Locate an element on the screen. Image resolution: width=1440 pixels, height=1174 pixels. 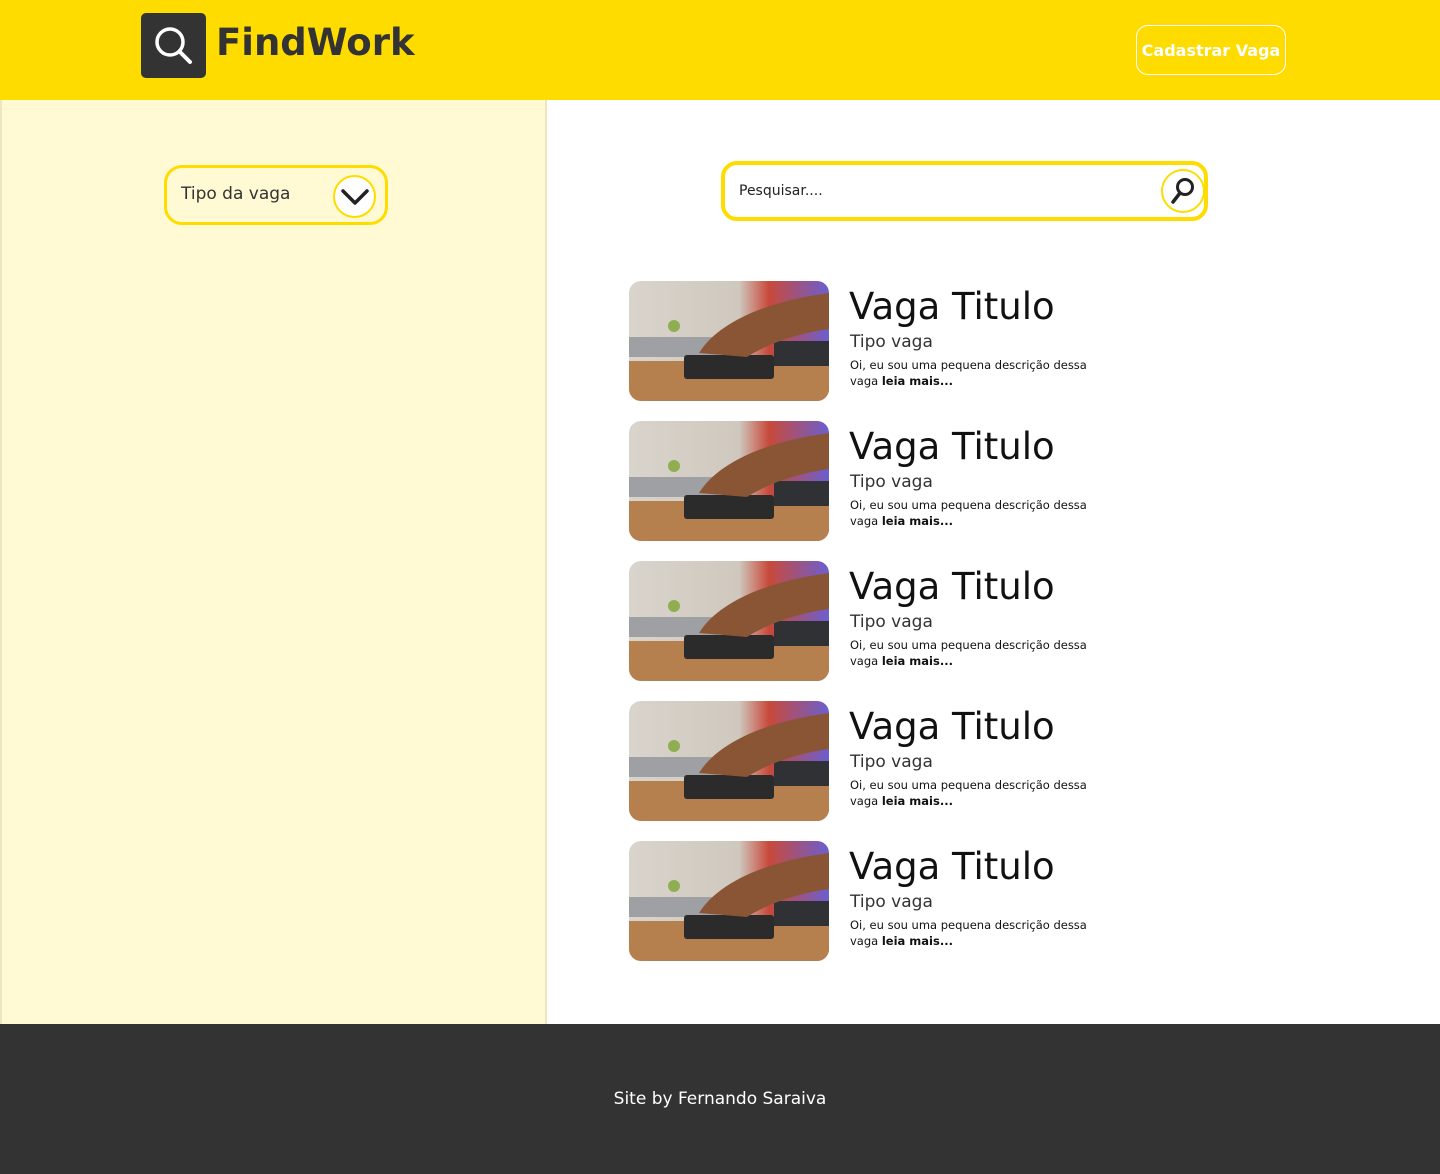
search-button is located at coordinates (1183, 191).